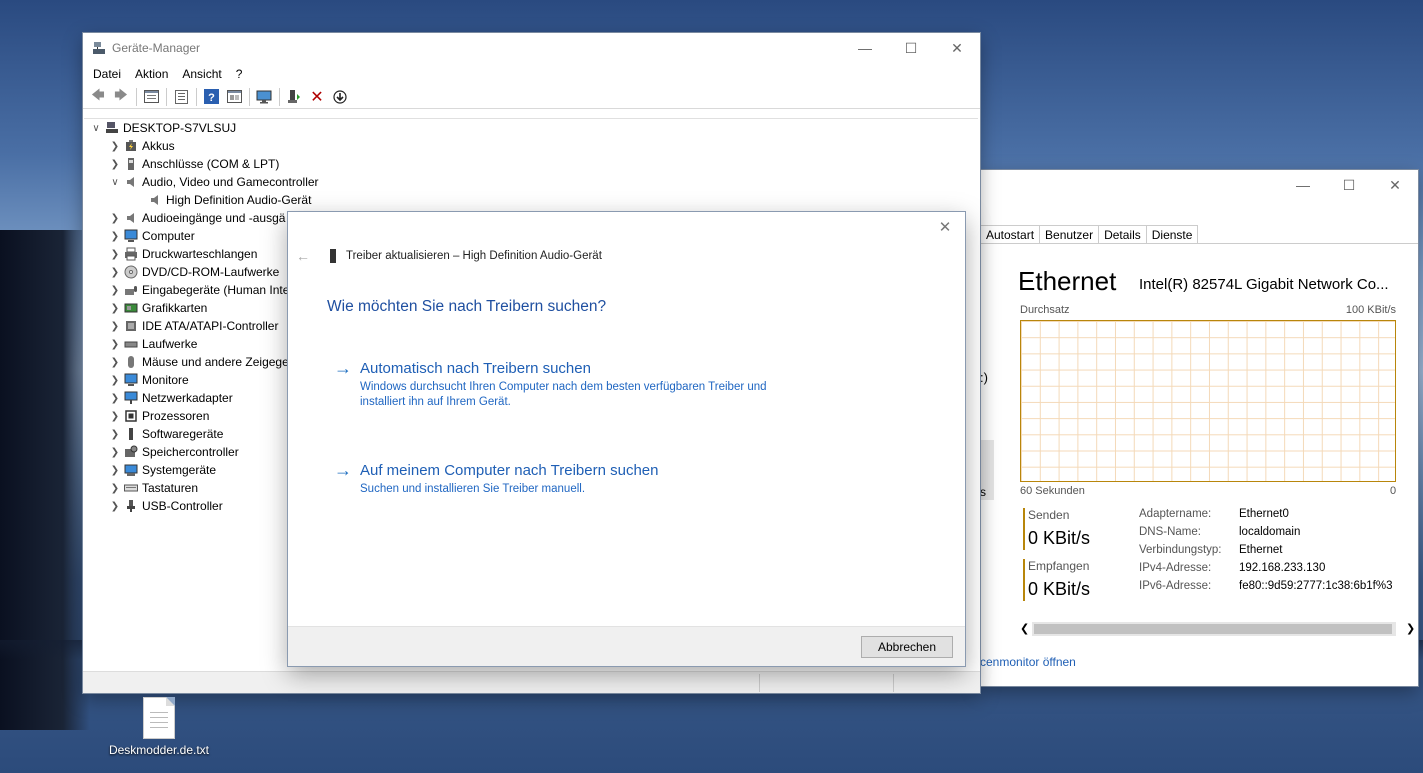 The height and width of the screenshot is (773, 1423). Describe the element at coordinates (181, 97) in the screenshot. I see `list-view-icon` at that location.